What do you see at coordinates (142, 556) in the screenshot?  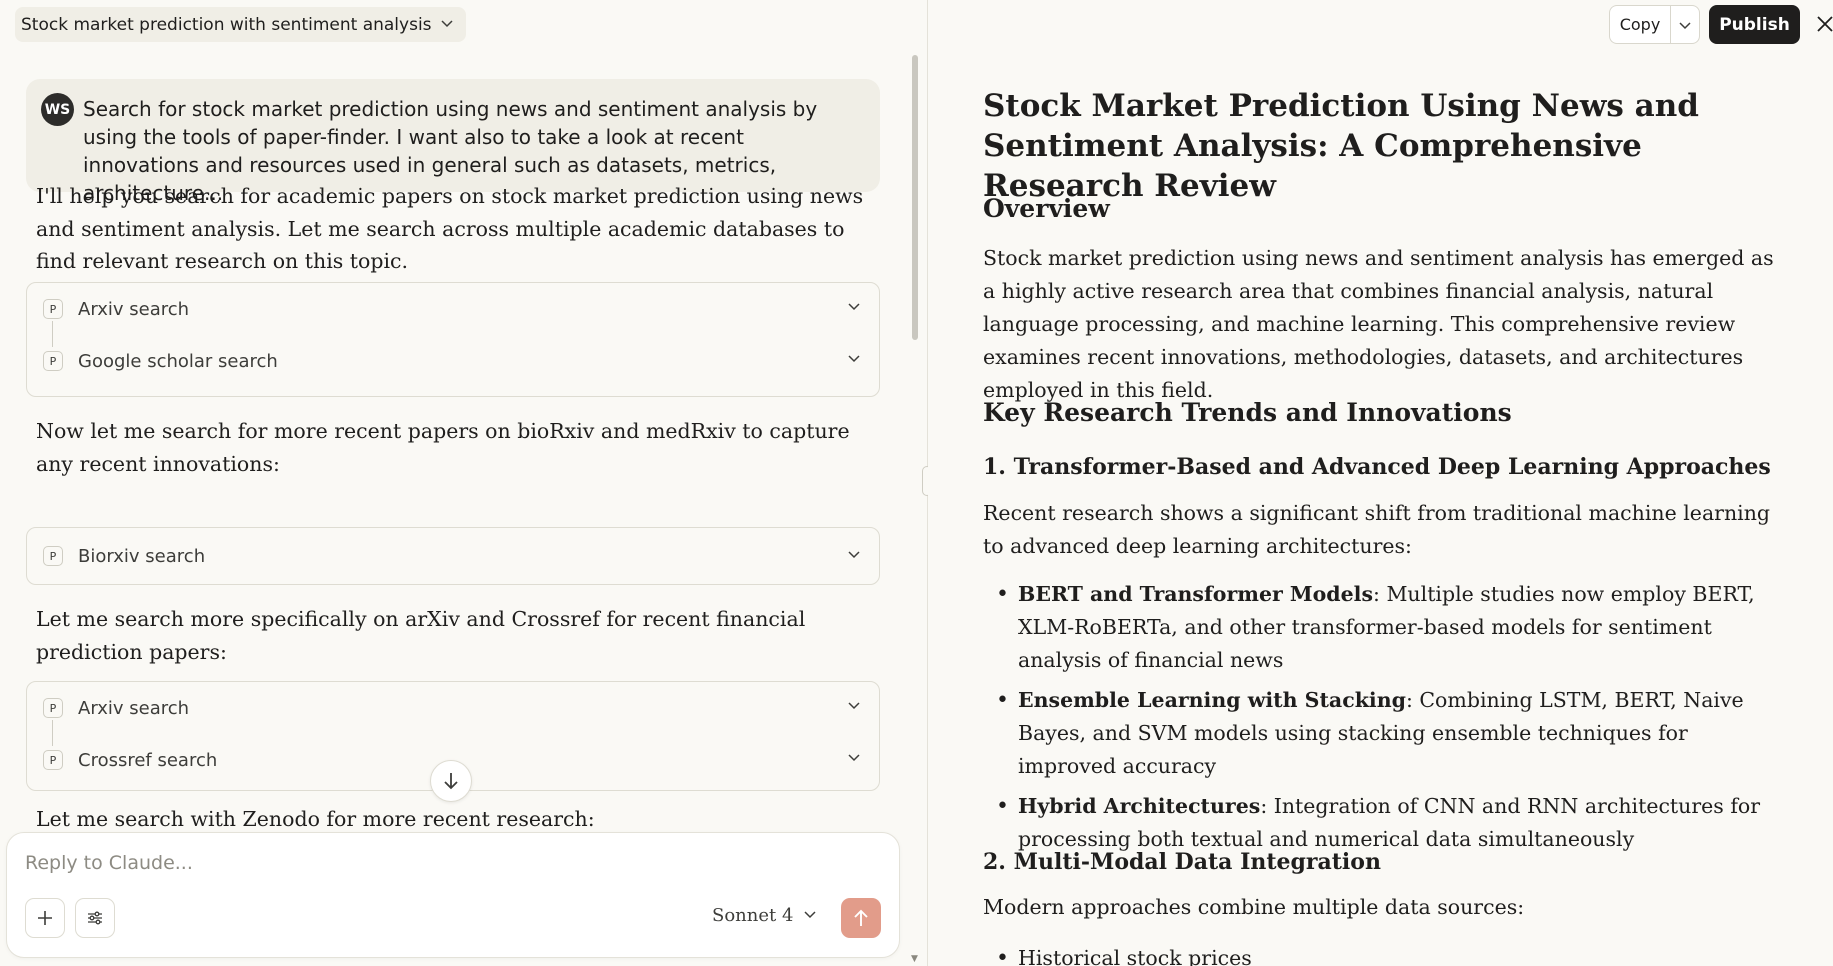 I see `tool-call-label: Biorxiv search` at bounding box center [142, 556].